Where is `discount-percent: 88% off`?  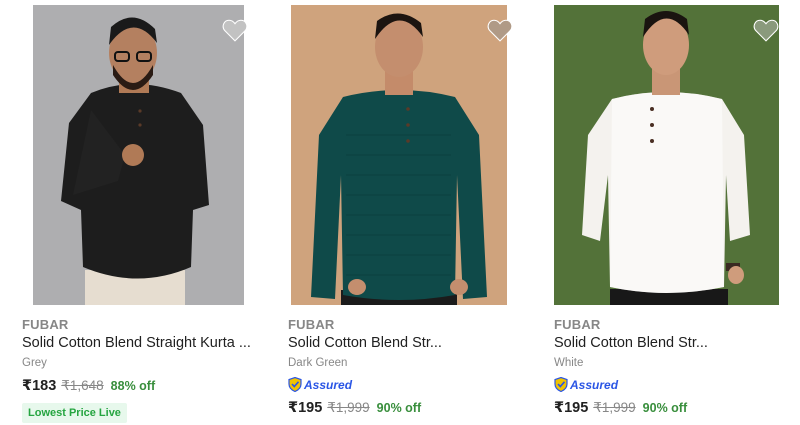
discount-percent: 88% off is located at coordinates (133, 386).